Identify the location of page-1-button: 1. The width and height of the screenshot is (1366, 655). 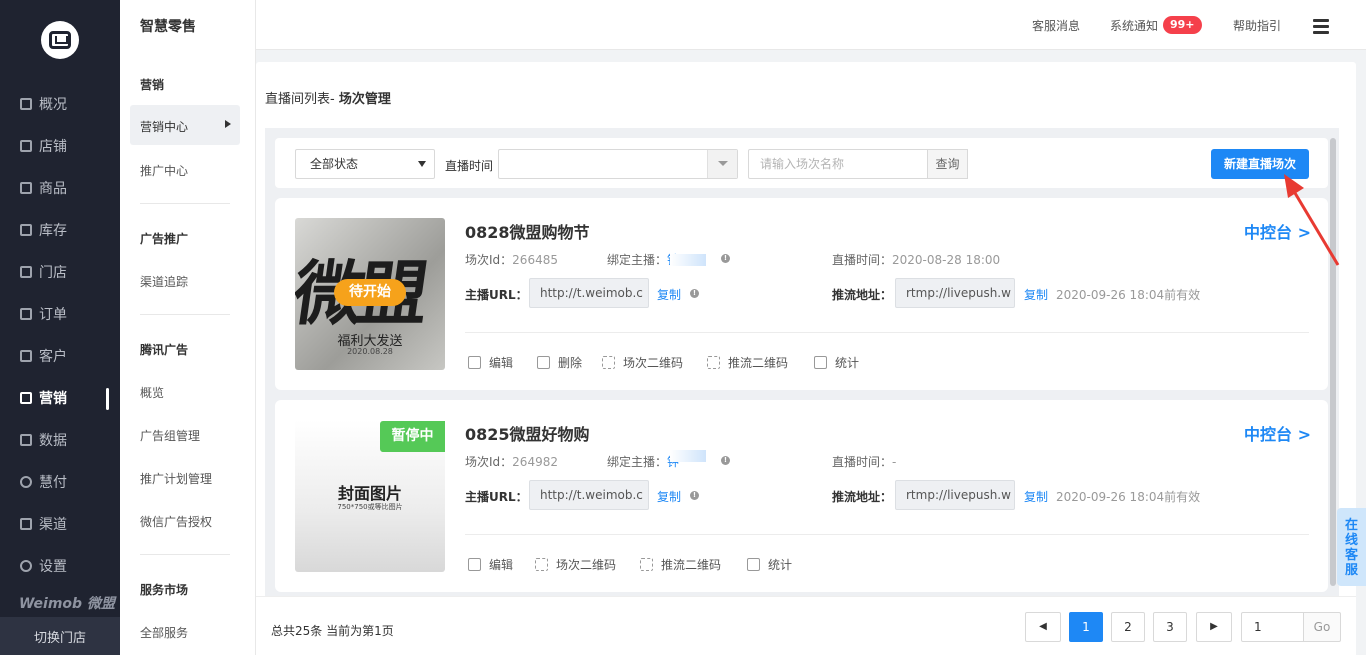
(1086, 627).